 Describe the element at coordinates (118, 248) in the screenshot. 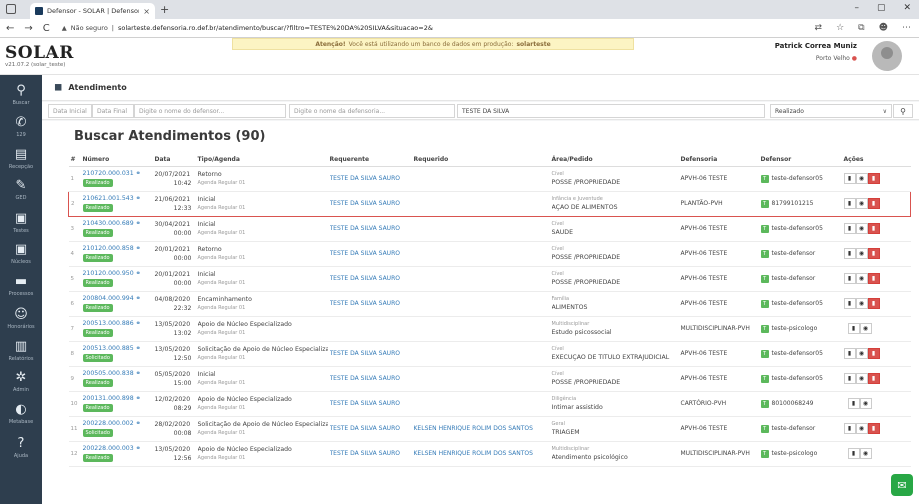

I see `atendimento-number-link: 210120.000.858 ⚭` at that location.